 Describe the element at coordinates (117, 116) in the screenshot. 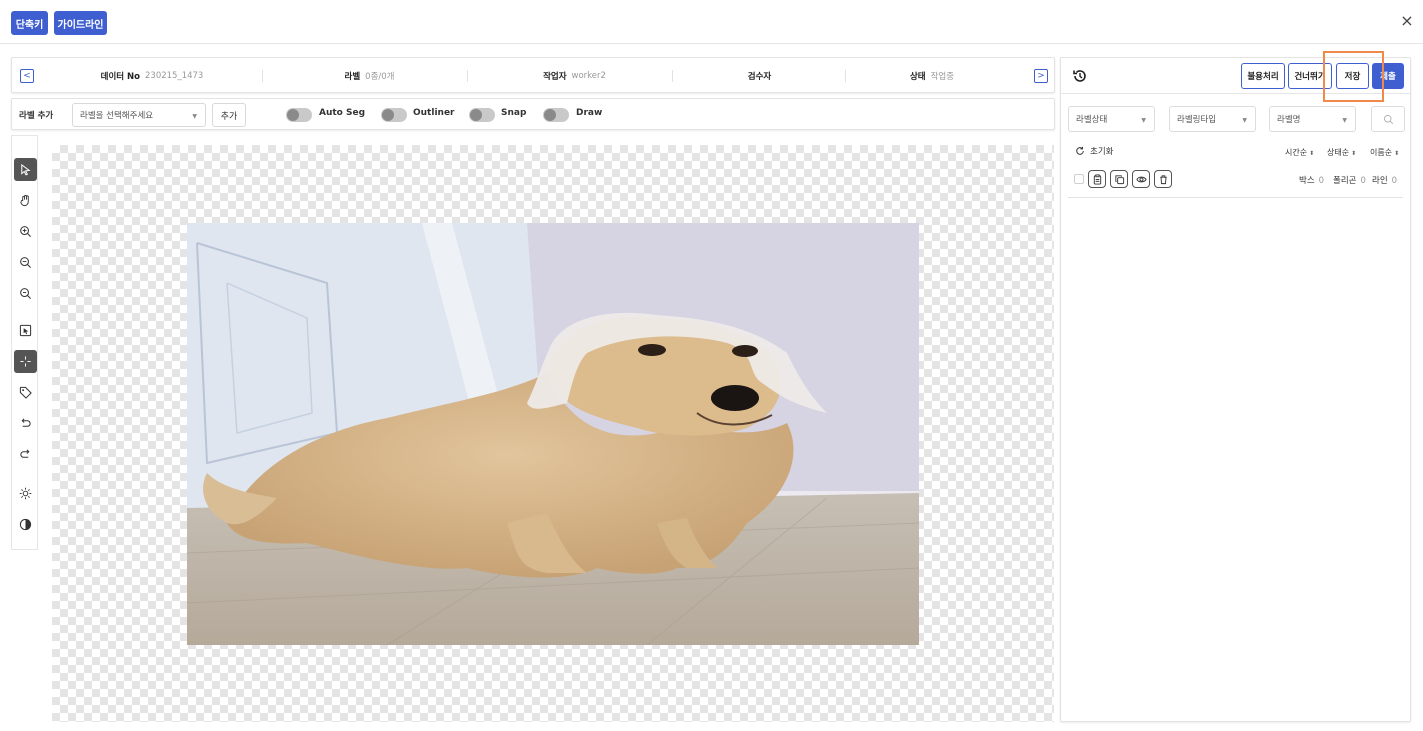

I see `label-select-placeholder: 라벨을 선택해주세요` at that location.